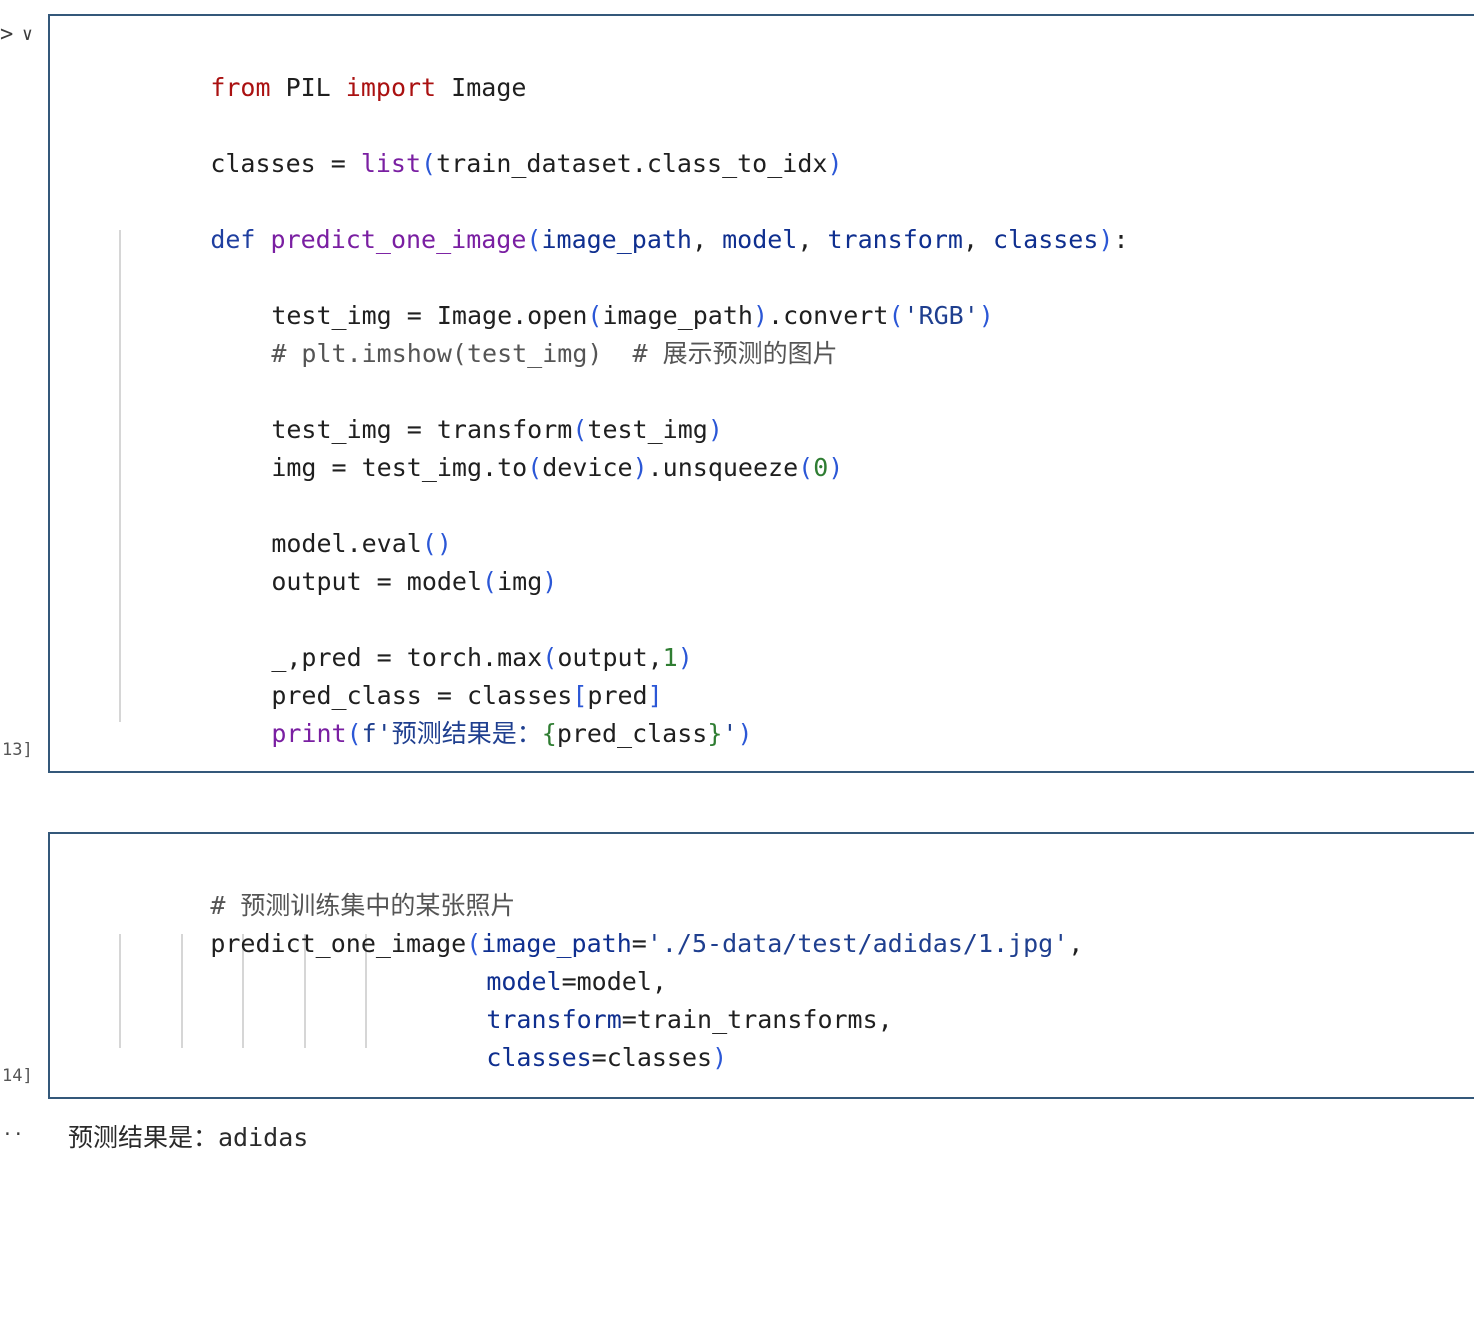 This screenshot has width=1474, height=1327. What do you see at coordinates (120, 476) in the screenshot?
I see `indent-guide` at bounding box center [120, 476].